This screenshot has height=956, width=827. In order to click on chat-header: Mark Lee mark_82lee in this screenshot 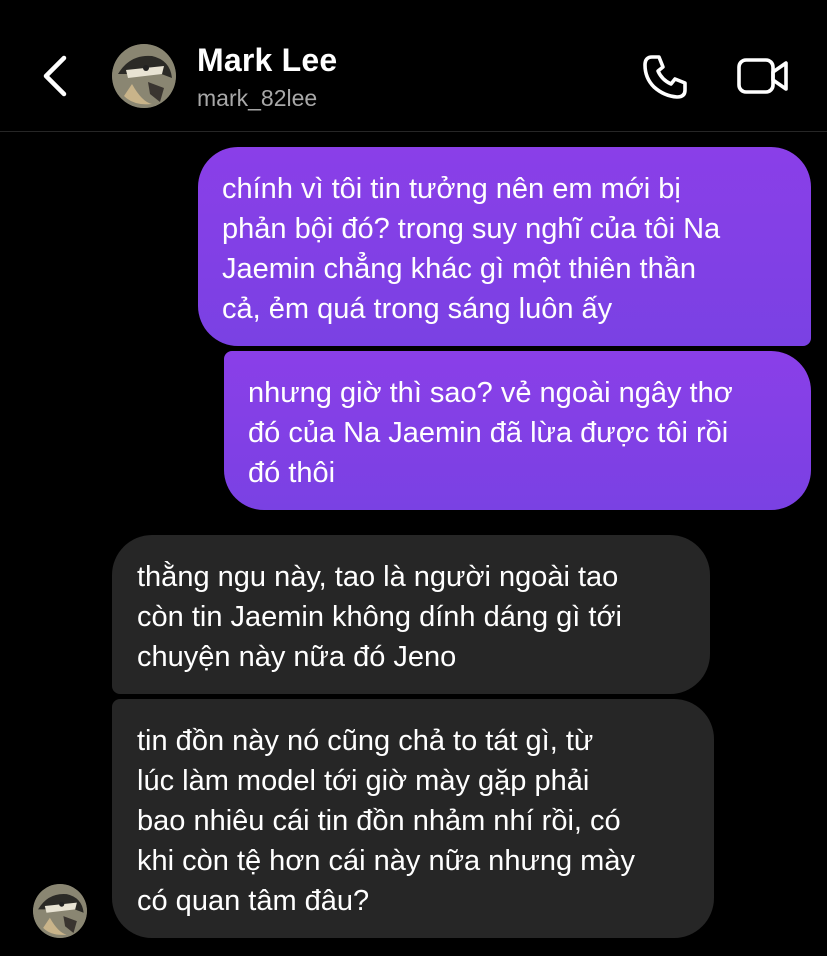, I will do `click(413, 66)`.